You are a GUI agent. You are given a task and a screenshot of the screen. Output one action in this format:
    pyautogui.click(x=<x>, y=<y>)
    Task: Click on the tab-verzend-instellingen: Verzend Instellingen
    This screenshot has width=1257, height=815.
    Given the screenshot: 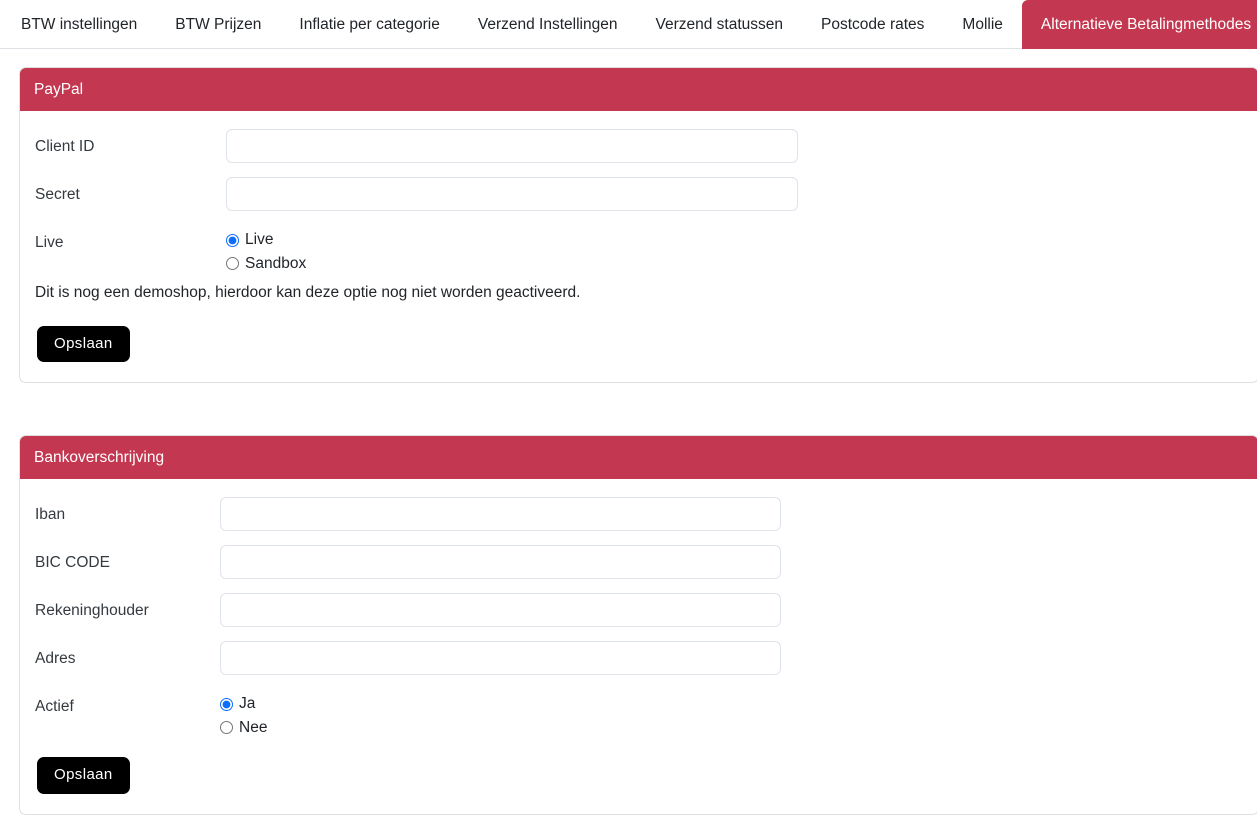 What is the action you would take?
    pyautogui.click(x=548, y=24)
    